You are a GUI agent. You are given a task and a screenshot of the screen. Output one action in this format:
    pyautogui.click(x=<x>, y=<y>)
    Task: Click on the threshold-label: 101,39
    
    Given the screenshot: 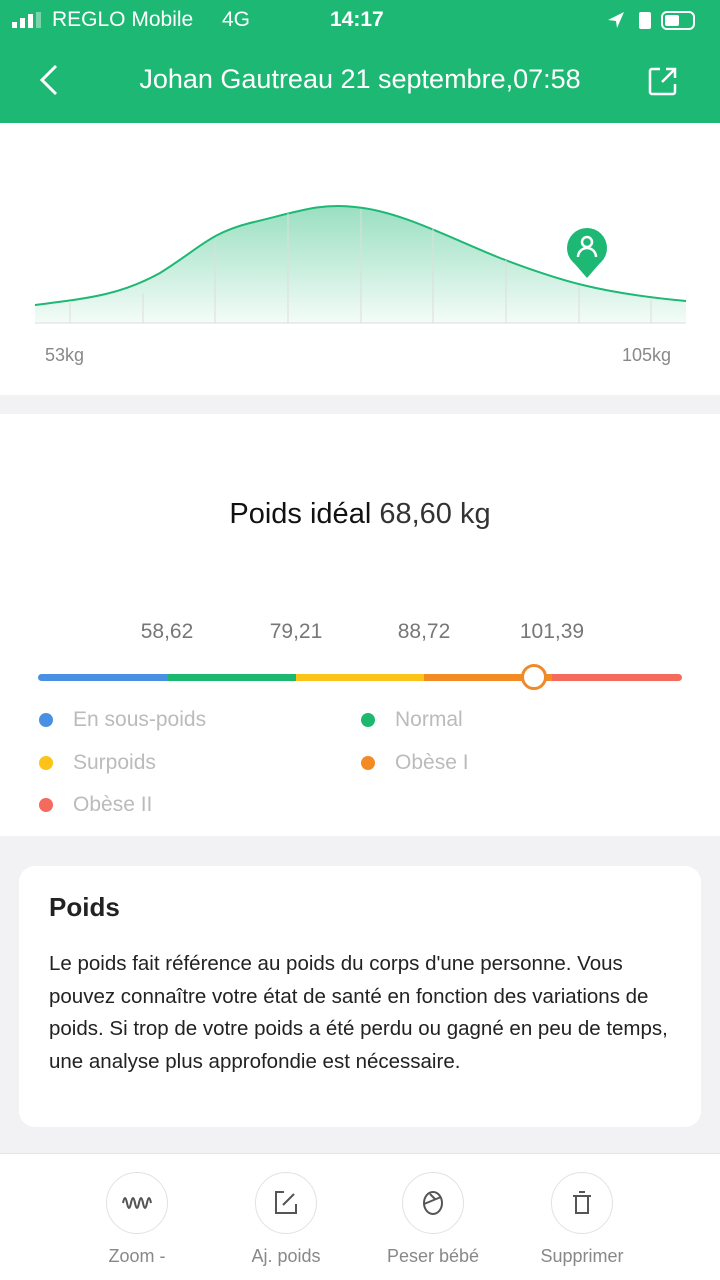 What is the action you would take?
    pyautogui.click(x=552, y=631)
    